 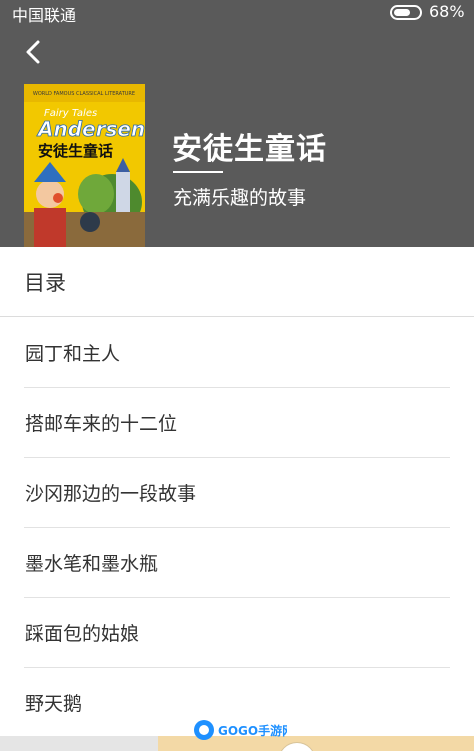 What do you see at coordinates (402, 12) in the screenshot?
I see `battery-fill` at bounding box center [402, 12].